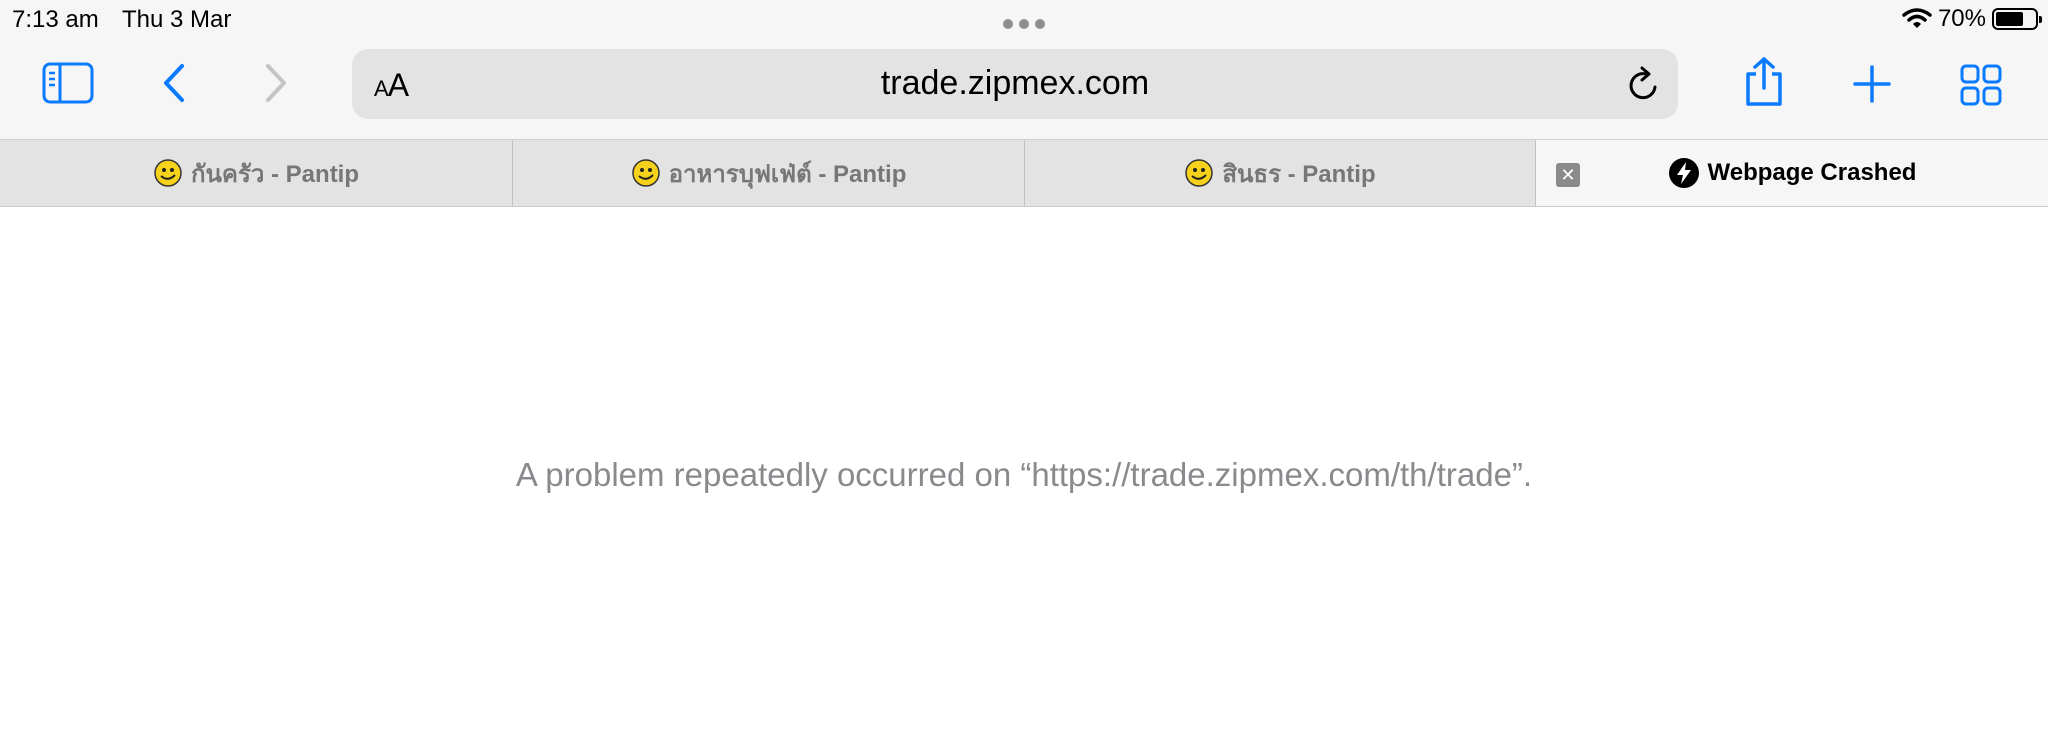 The height and width of the screenshot is (738, 2048). I want to click on tab-buffet: อาหารบุฟเฟ่ต์ - Pantip, so click(769, 173).